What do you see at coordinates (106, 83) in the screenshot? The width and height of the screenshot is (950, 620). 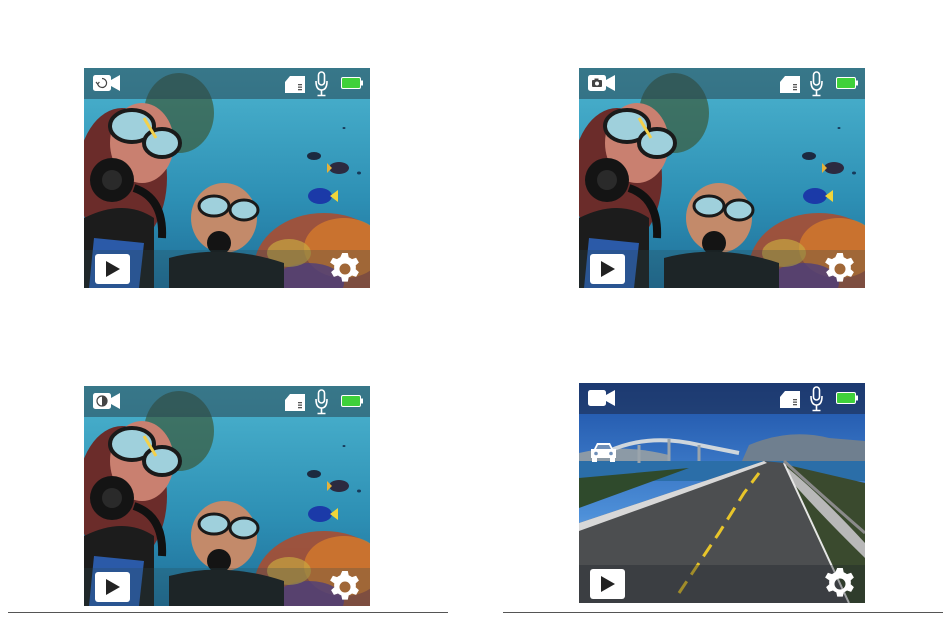 I see `video-loop-icon` at bounding box center [106, 83].